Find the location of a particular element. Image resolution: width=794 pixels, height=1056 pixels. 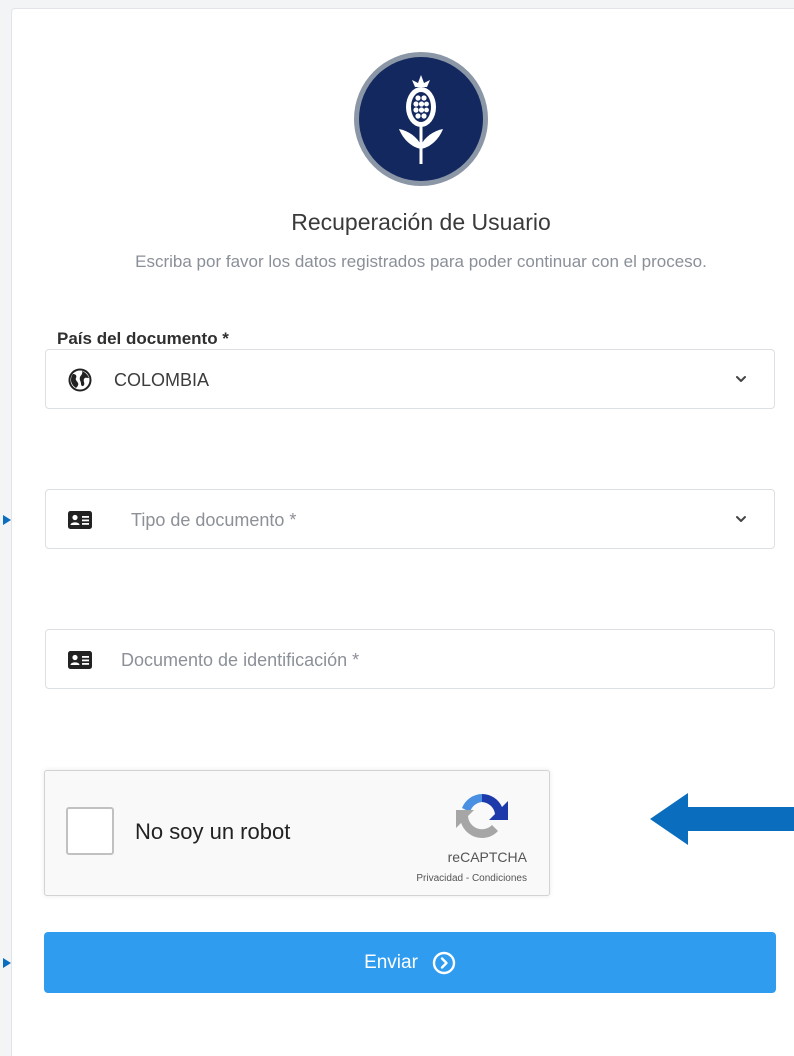

doc-type-select: Tipo de documento * is located at coordinates (410, 519).